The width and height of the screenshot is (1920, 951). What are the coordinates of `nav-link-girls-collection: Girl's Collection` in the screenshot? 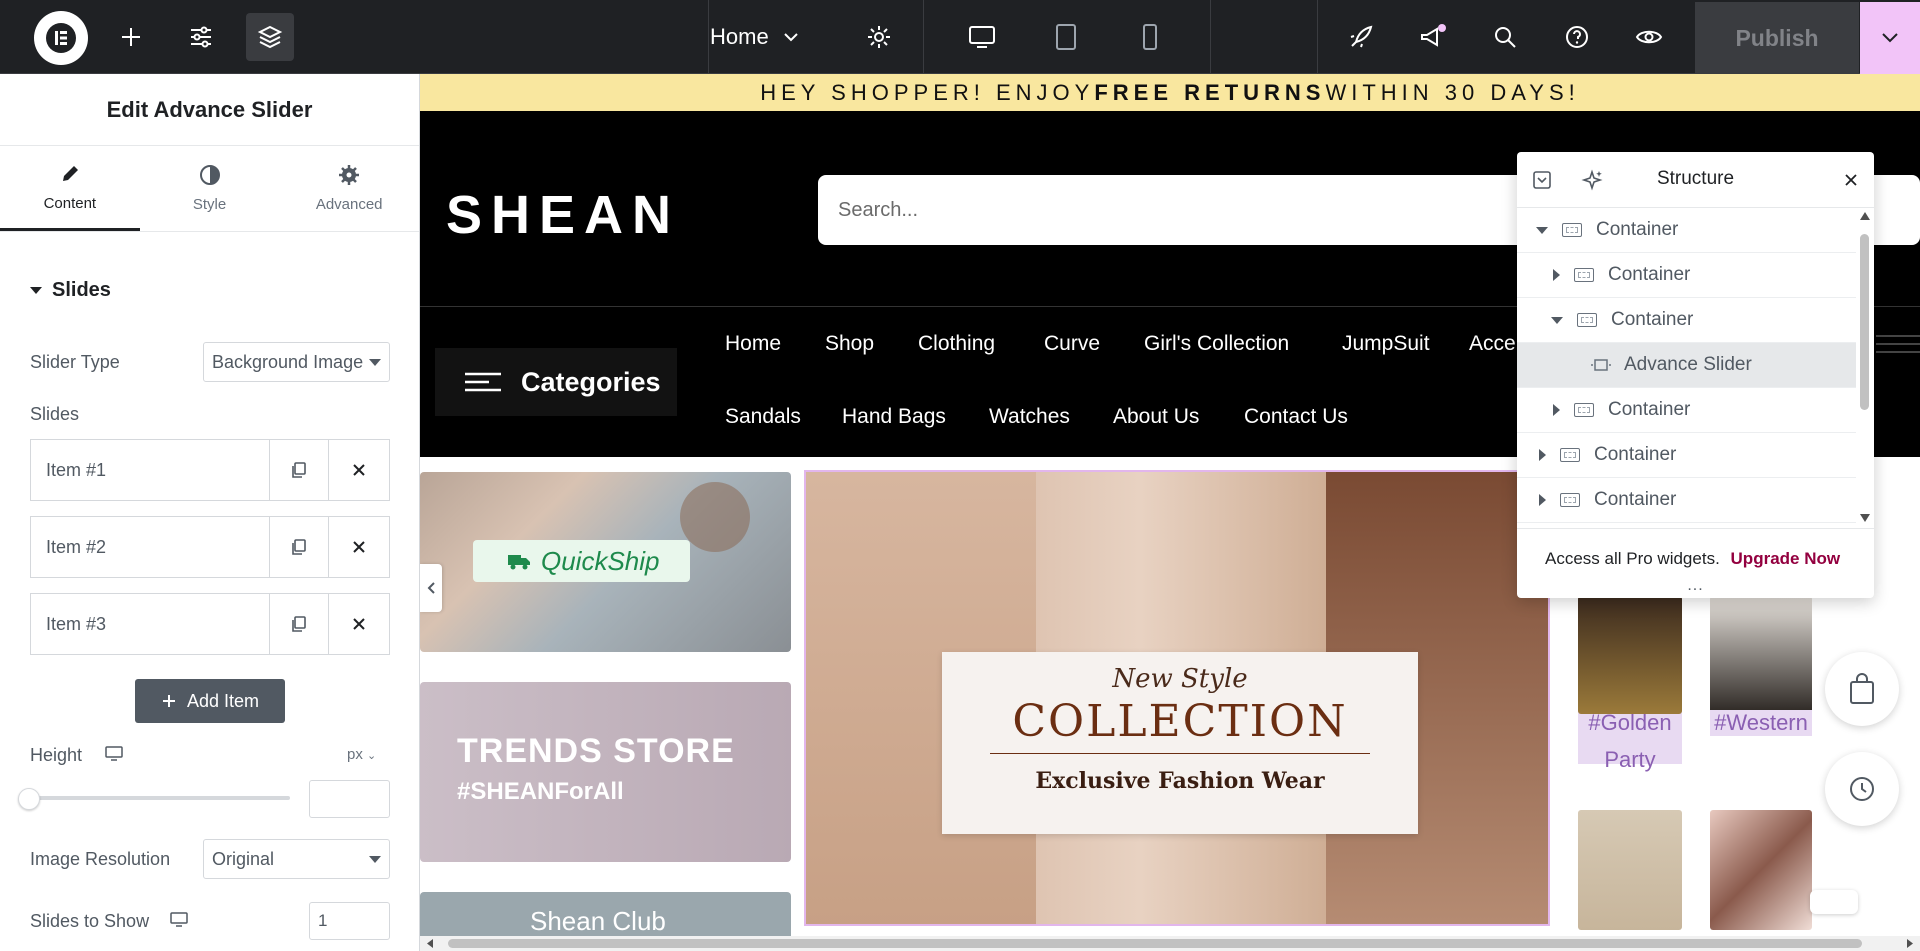 It's located at (1216, 344).